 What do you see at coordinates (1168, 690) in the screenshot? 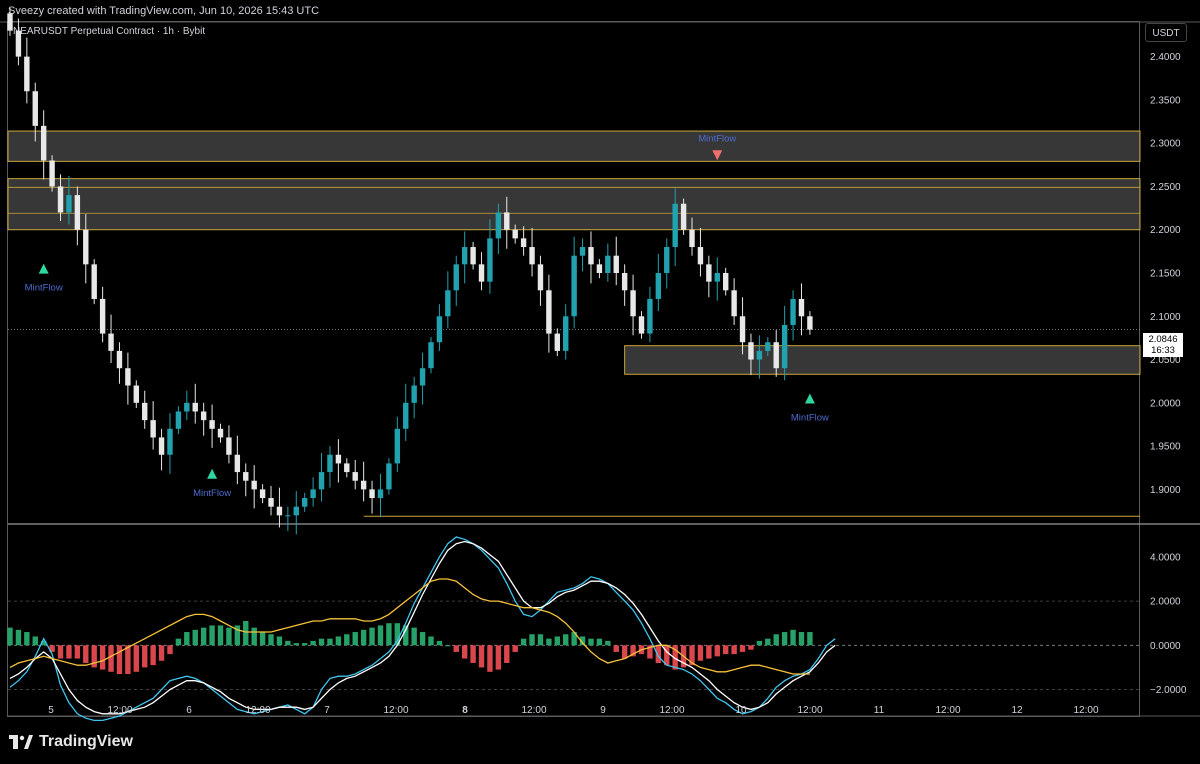
I see `oscillator-axis-tick: −2.0000` at bounding box center [1168, 690].